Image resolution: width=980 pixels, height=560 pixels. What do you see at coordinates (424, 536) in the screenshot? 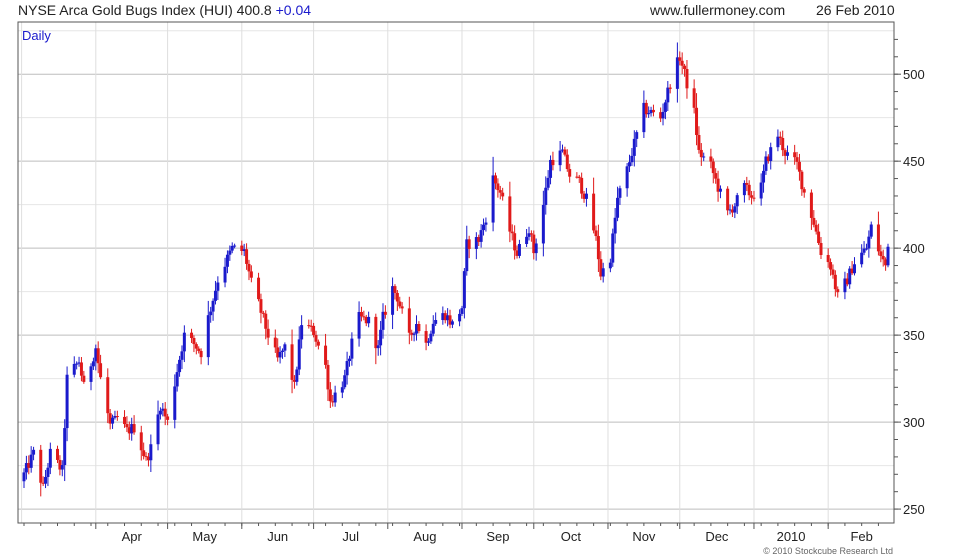
I see `x-tick-label: Aug` at bounding box center [424, 536].